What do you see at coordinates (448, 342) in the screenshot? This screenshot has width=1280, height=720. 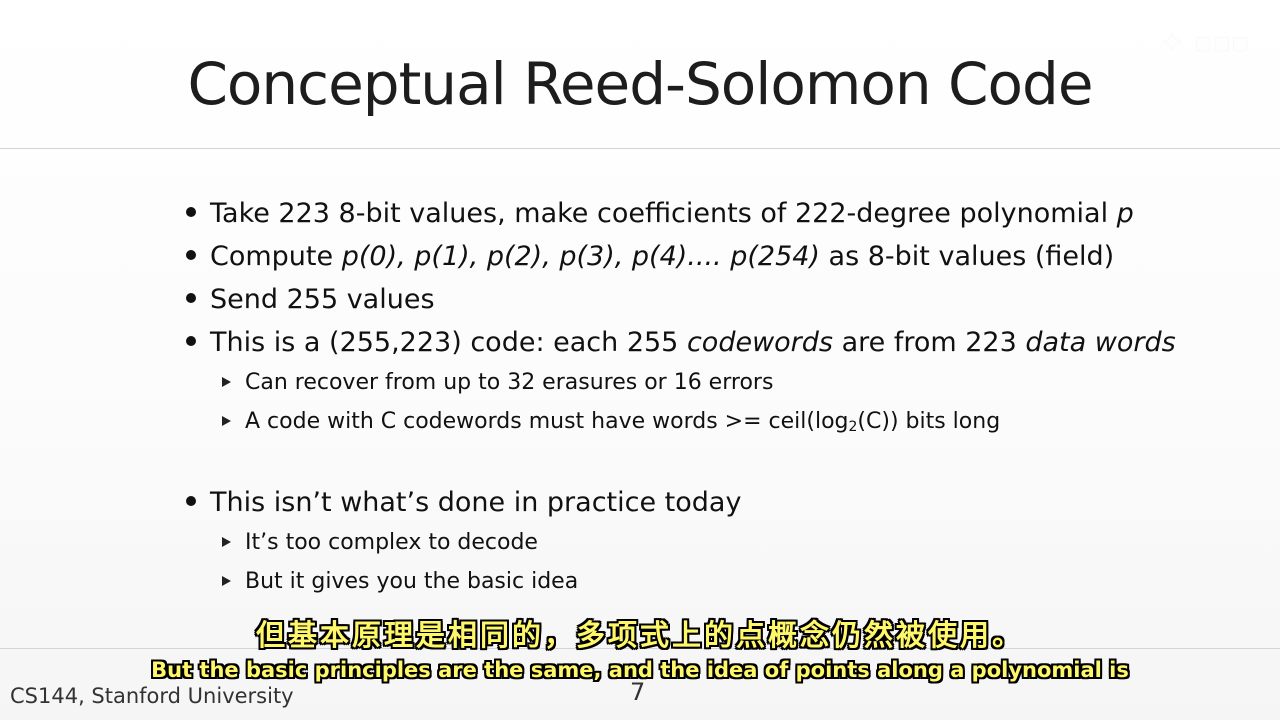 I see `text-run: This is a (255,223) code: each 255` at bounding box center [448, 342].